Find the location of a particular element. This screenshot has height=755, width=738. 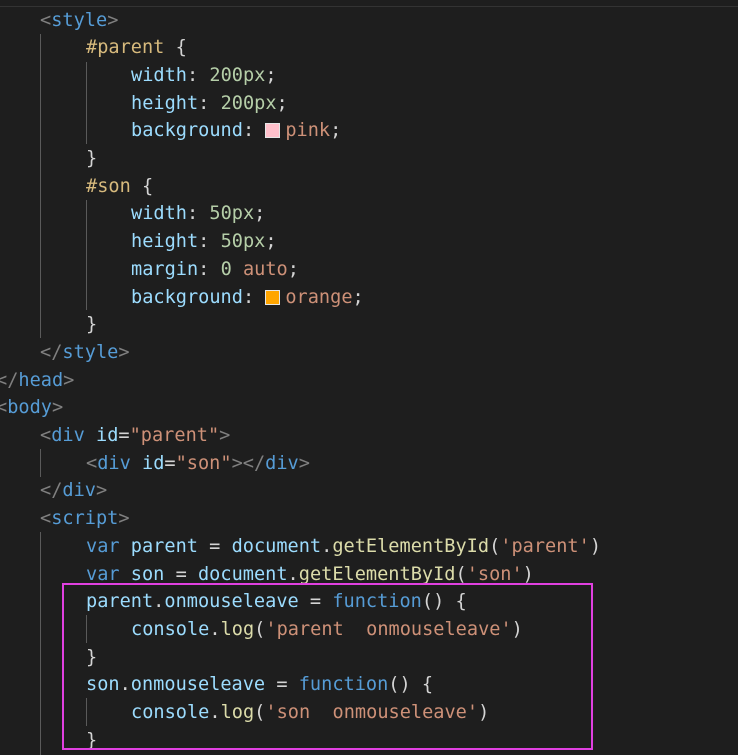

code-token: "parent" is located at coordinates (174, 435).